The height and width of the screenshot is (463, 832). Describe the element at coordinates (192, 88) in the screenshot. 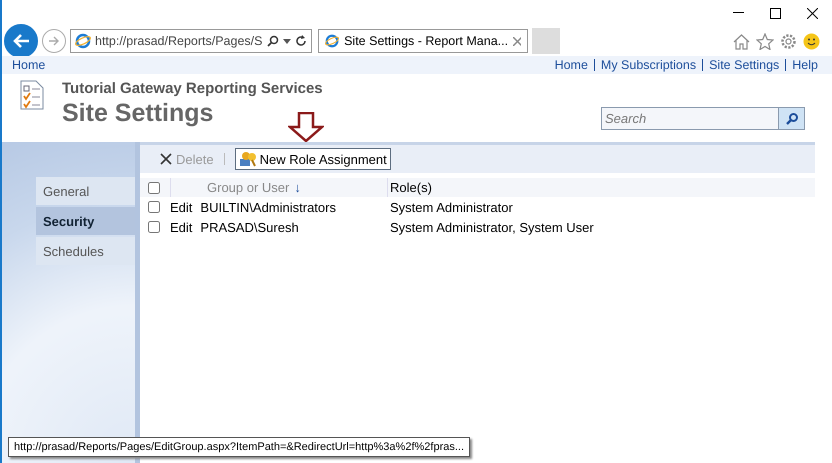

I see `site-subtitle: Tutorial Gateway Reporting Services` at that location.